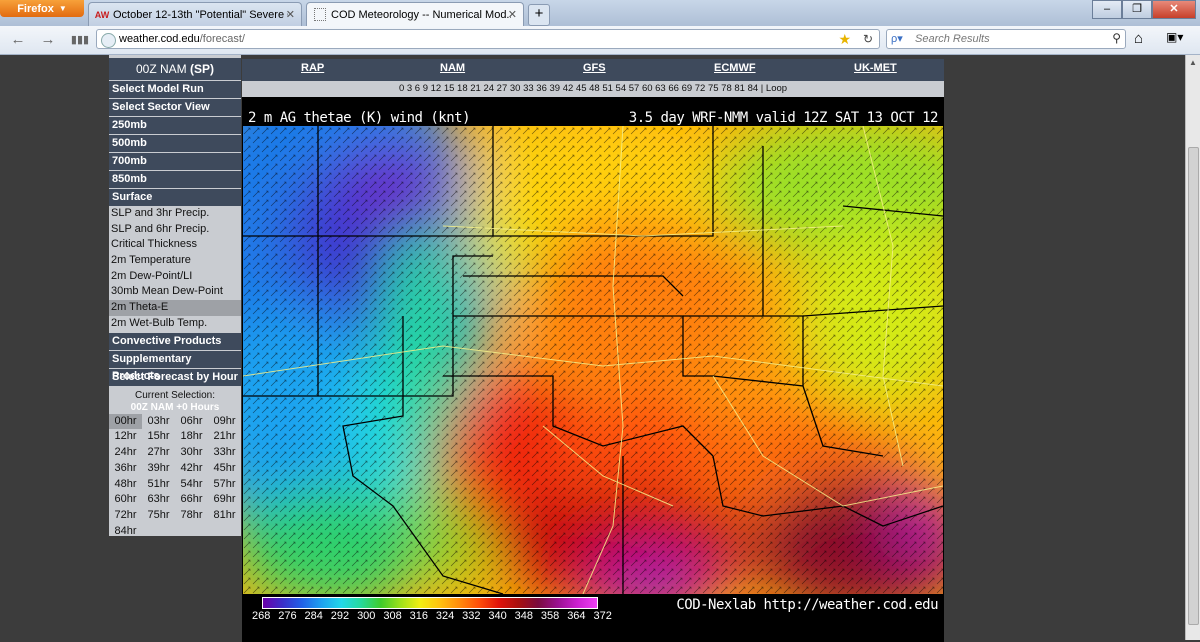 This screenshot has height=642, width=1200. I want to click on home-icon: ⌂, so click(1138, 38).